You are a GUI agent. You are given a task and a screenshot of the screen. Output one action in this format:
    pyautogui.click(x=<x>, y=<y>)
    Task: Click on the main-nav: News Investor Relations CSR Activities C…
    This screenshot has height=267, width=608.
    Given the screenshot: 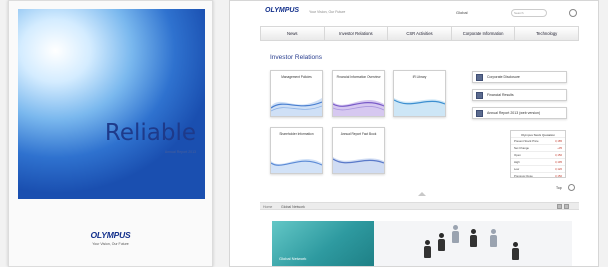 What is the action you would take?
    pyautogui.click(x=419, y=33)
    